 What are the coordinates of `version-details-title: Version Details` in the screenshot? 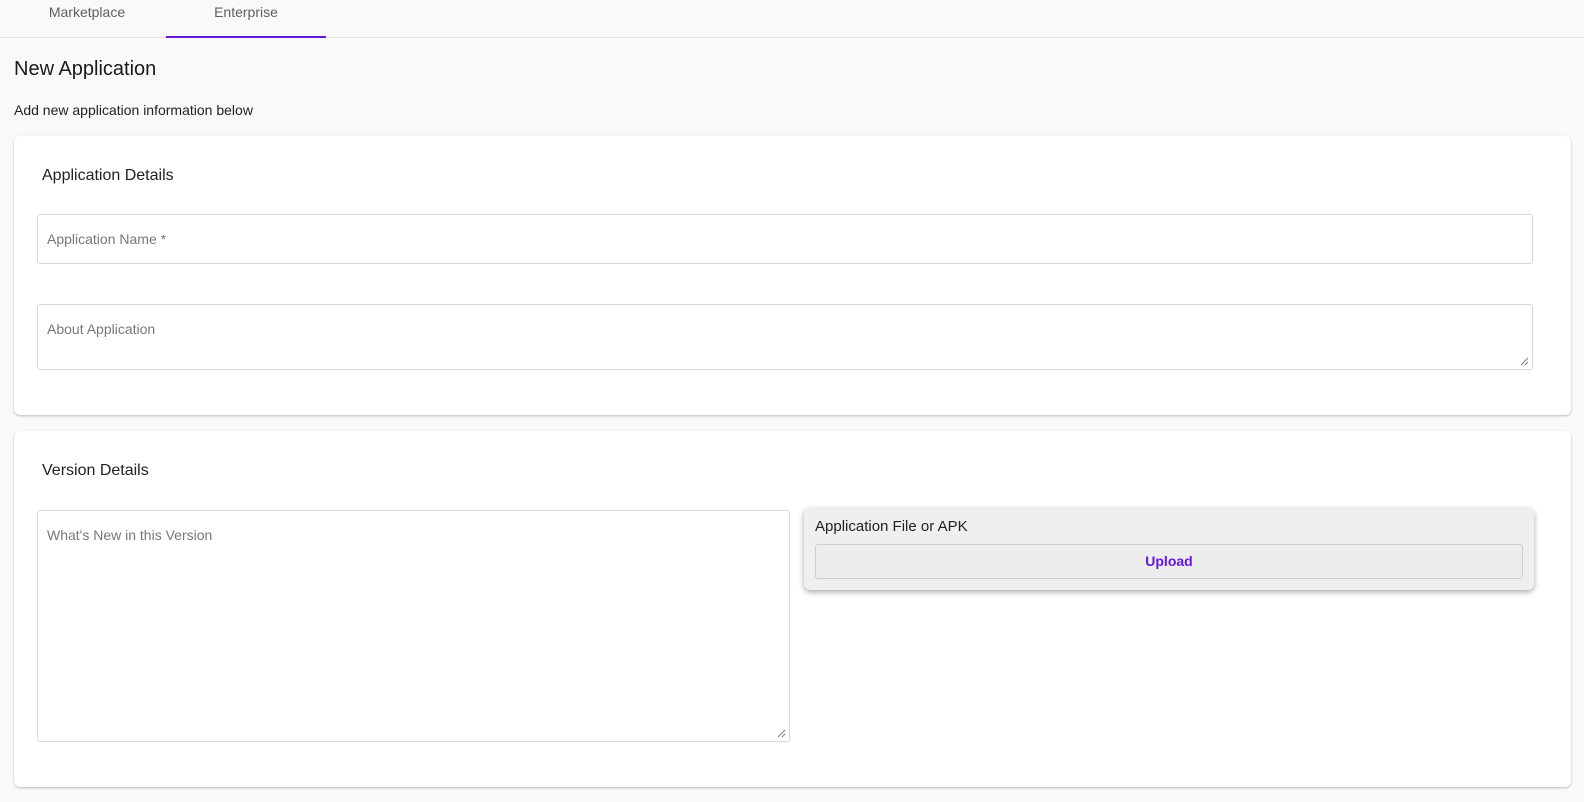 It's located at (95, 470).